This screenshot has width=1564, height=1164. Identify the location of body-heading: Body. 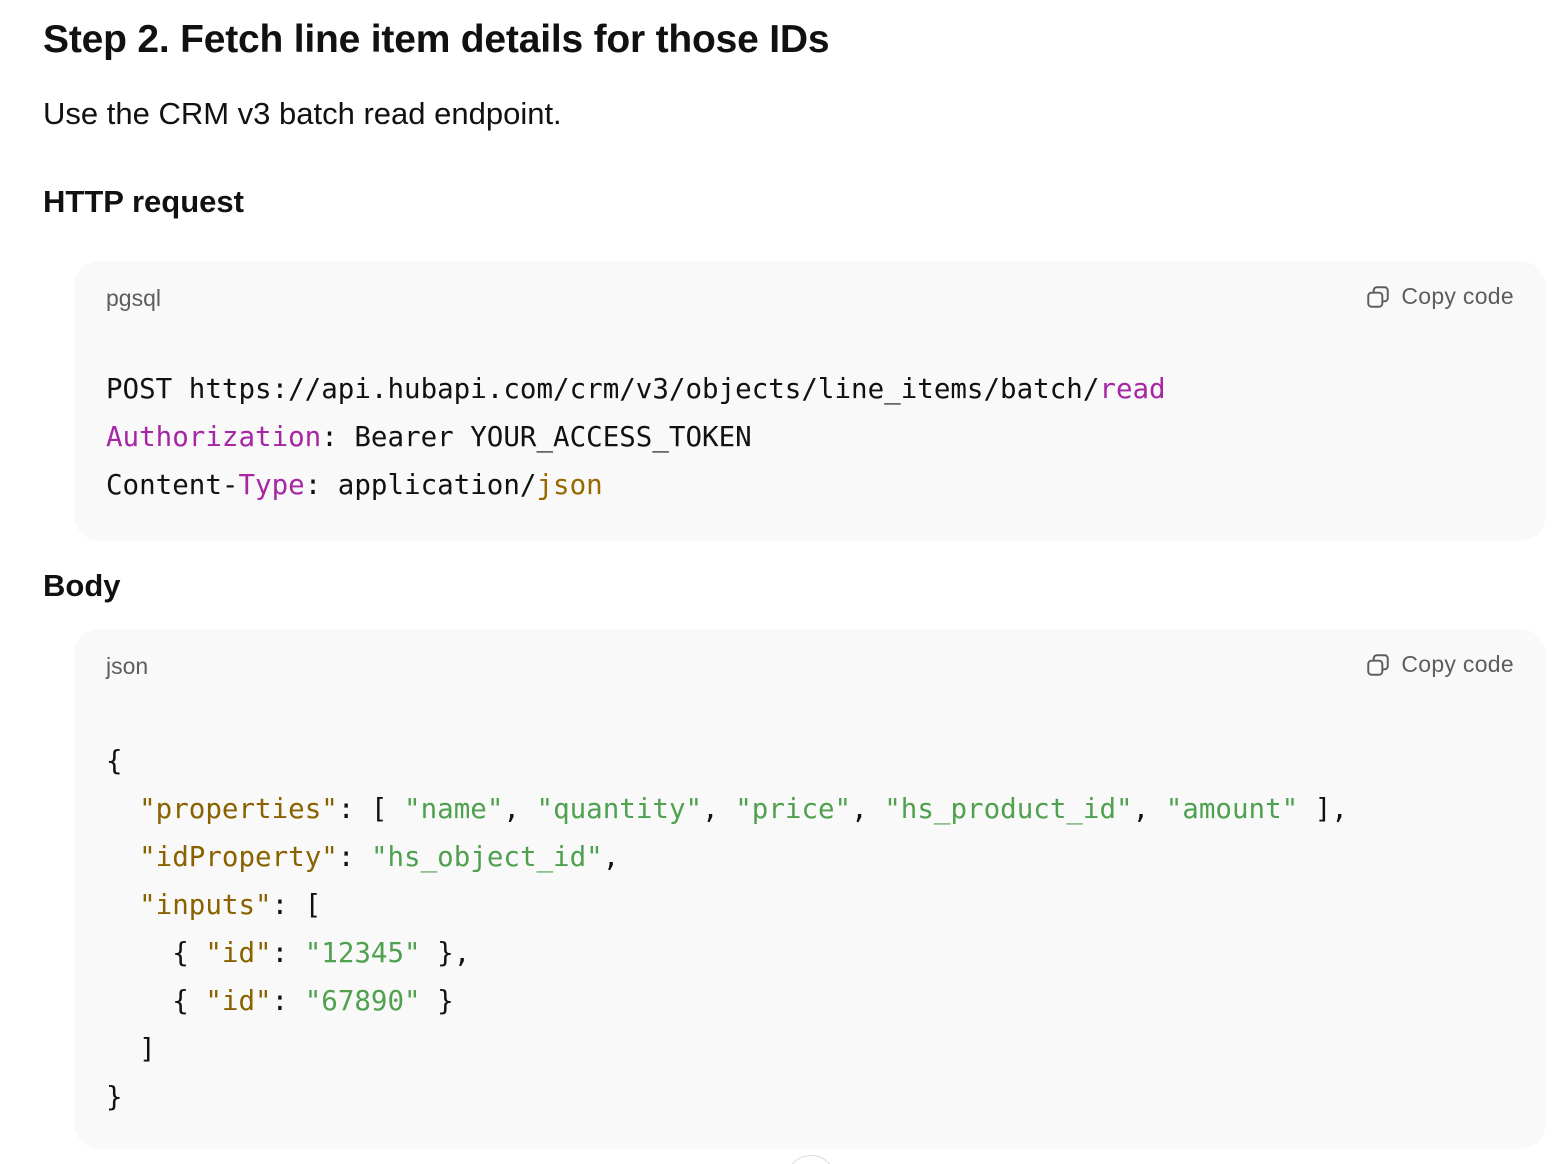
(82, 585).